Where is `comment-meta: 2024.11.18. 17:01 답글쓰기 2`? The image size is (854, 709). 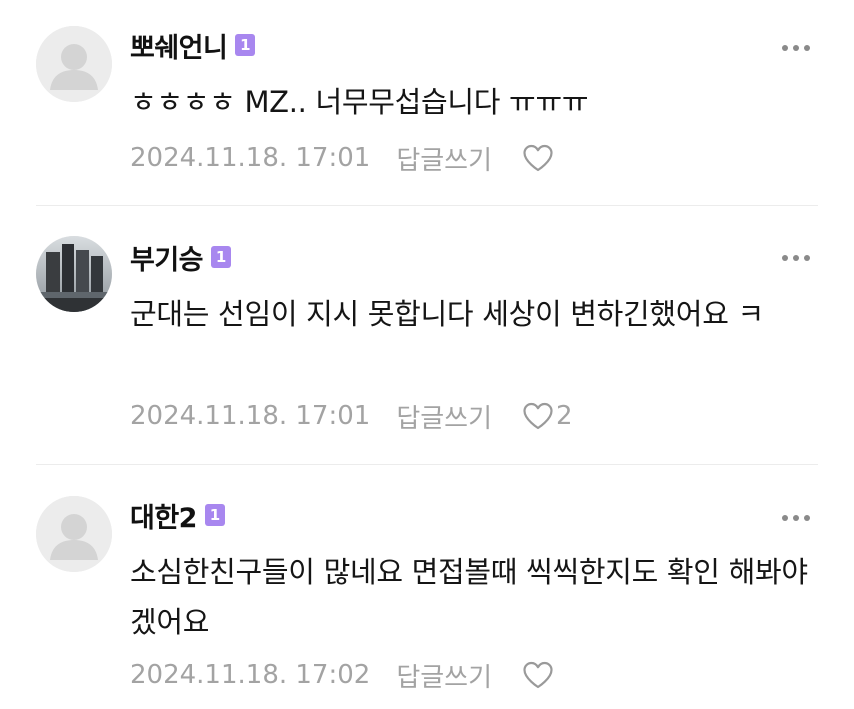
comment-meta: 2024.11.18. 17:01 답글쓰기 2 is located at coordinates (351, 416).